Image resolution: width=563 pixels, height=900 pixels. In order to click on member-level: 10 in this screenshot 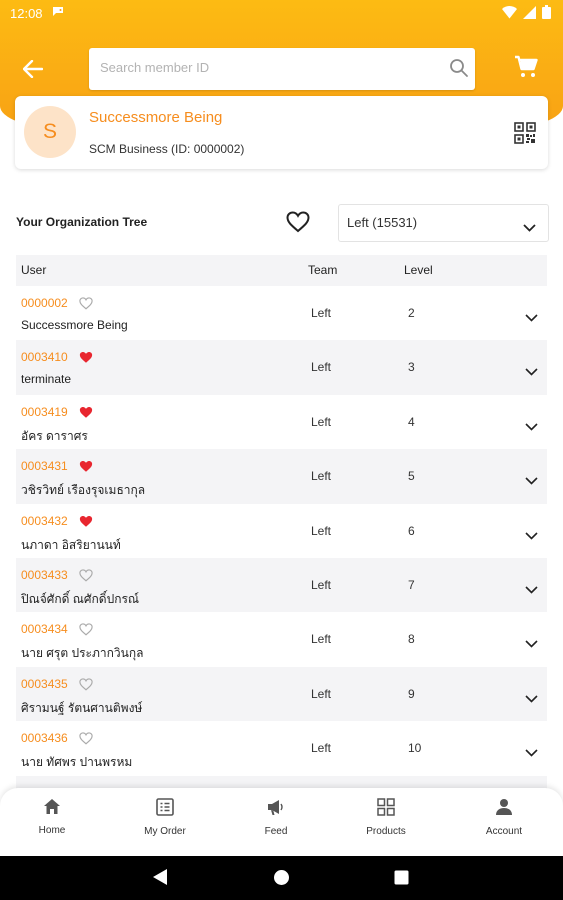, I will do `click(415, 748)`.